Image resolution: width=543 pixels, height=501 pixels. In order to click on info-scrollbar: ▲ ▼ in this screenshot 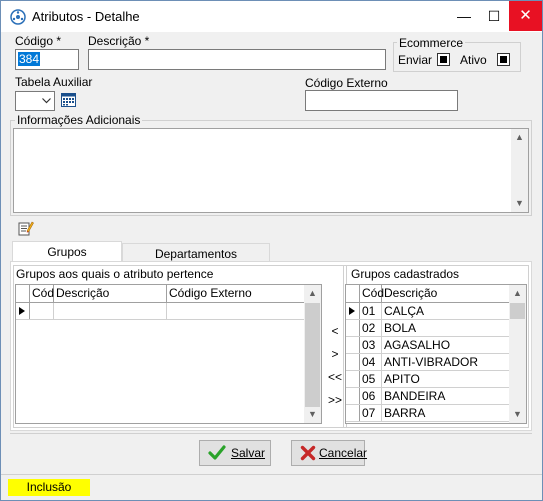, I will do `click(519, 170)`.